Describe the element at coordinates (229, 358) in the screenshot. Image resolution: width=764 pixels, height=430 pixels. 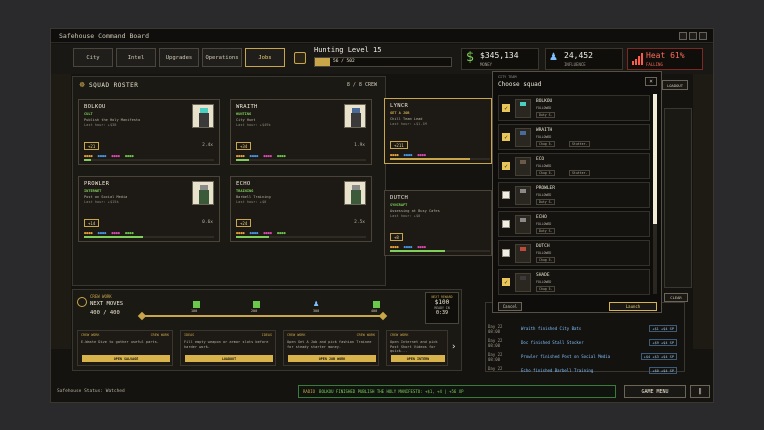
I see `loadout-task-button: LOADOUT` at that location.